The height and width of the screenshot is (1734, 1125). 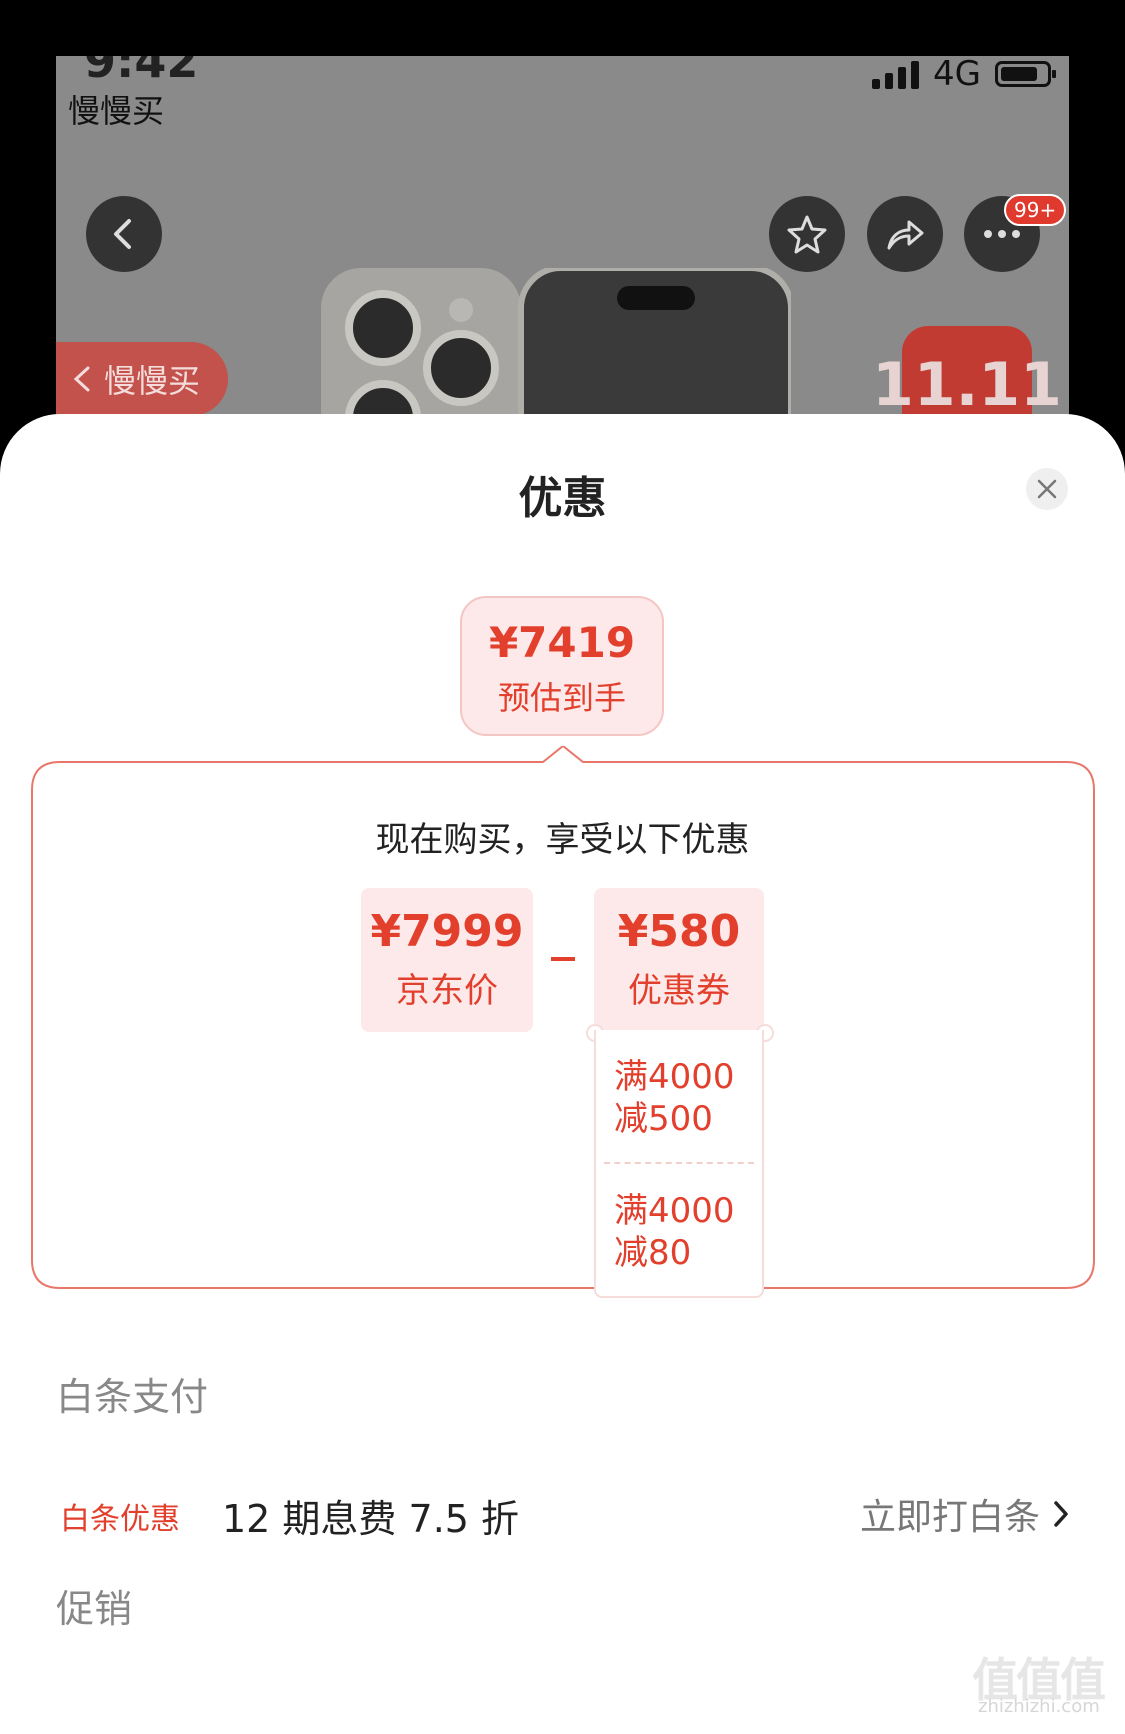 What do you see at coordinates (896, 74) in the screenshot?
I see `signal-icon` at bounding box center [896, 74].